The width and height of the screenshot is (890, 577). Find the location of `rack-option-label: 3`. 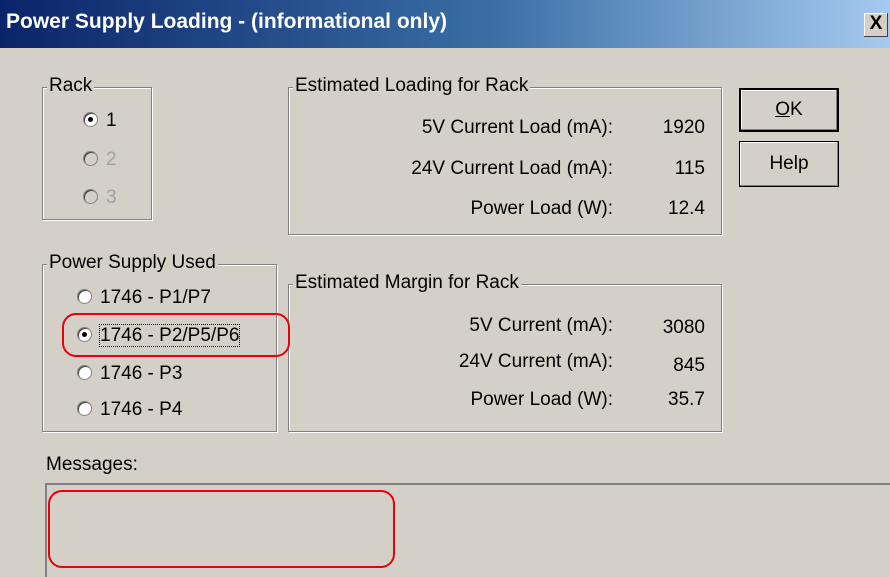

rack-option-label: 3 is located at coordinates (111, 197).